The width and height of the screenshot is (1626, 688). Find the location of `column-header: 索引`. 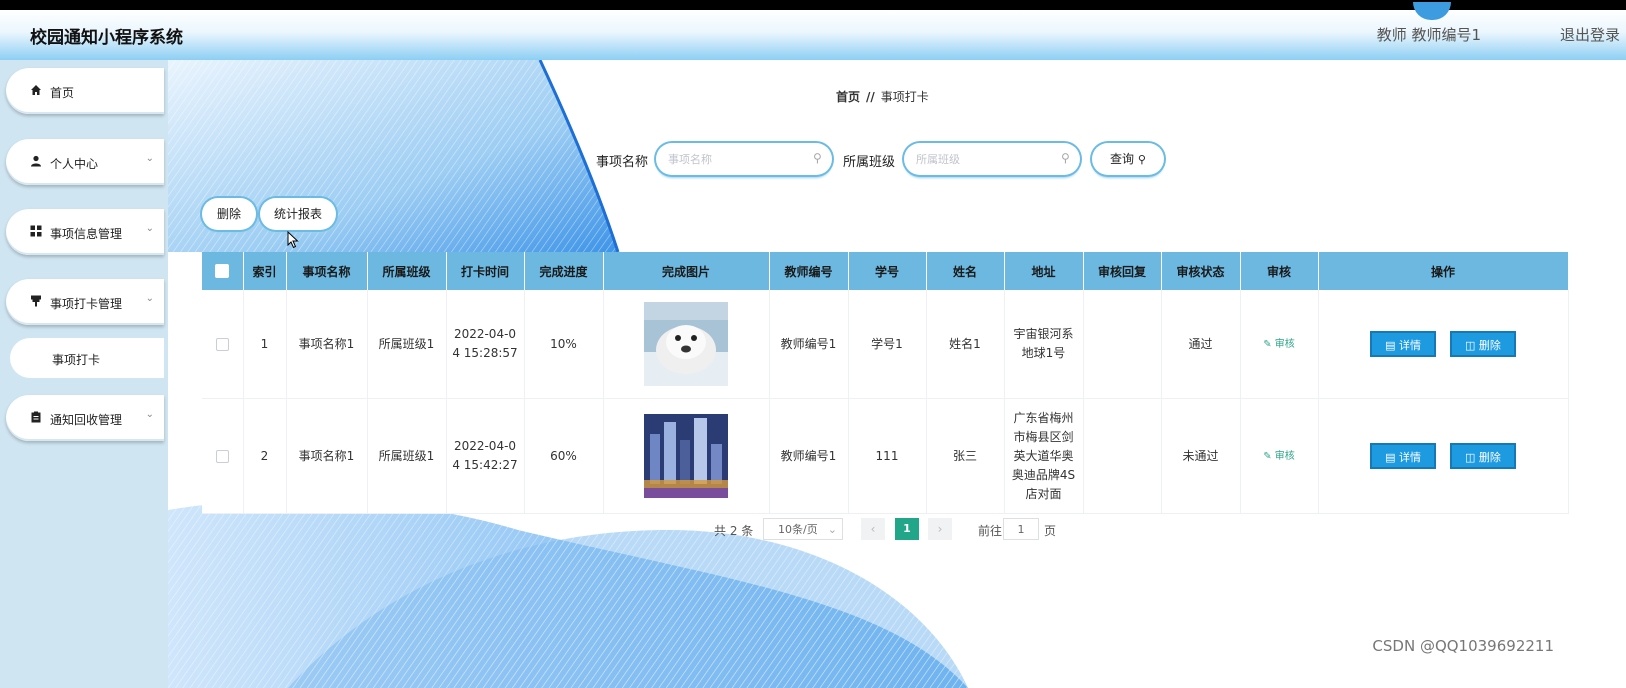

column-header: 索引 is located at coordinates (265, 271).